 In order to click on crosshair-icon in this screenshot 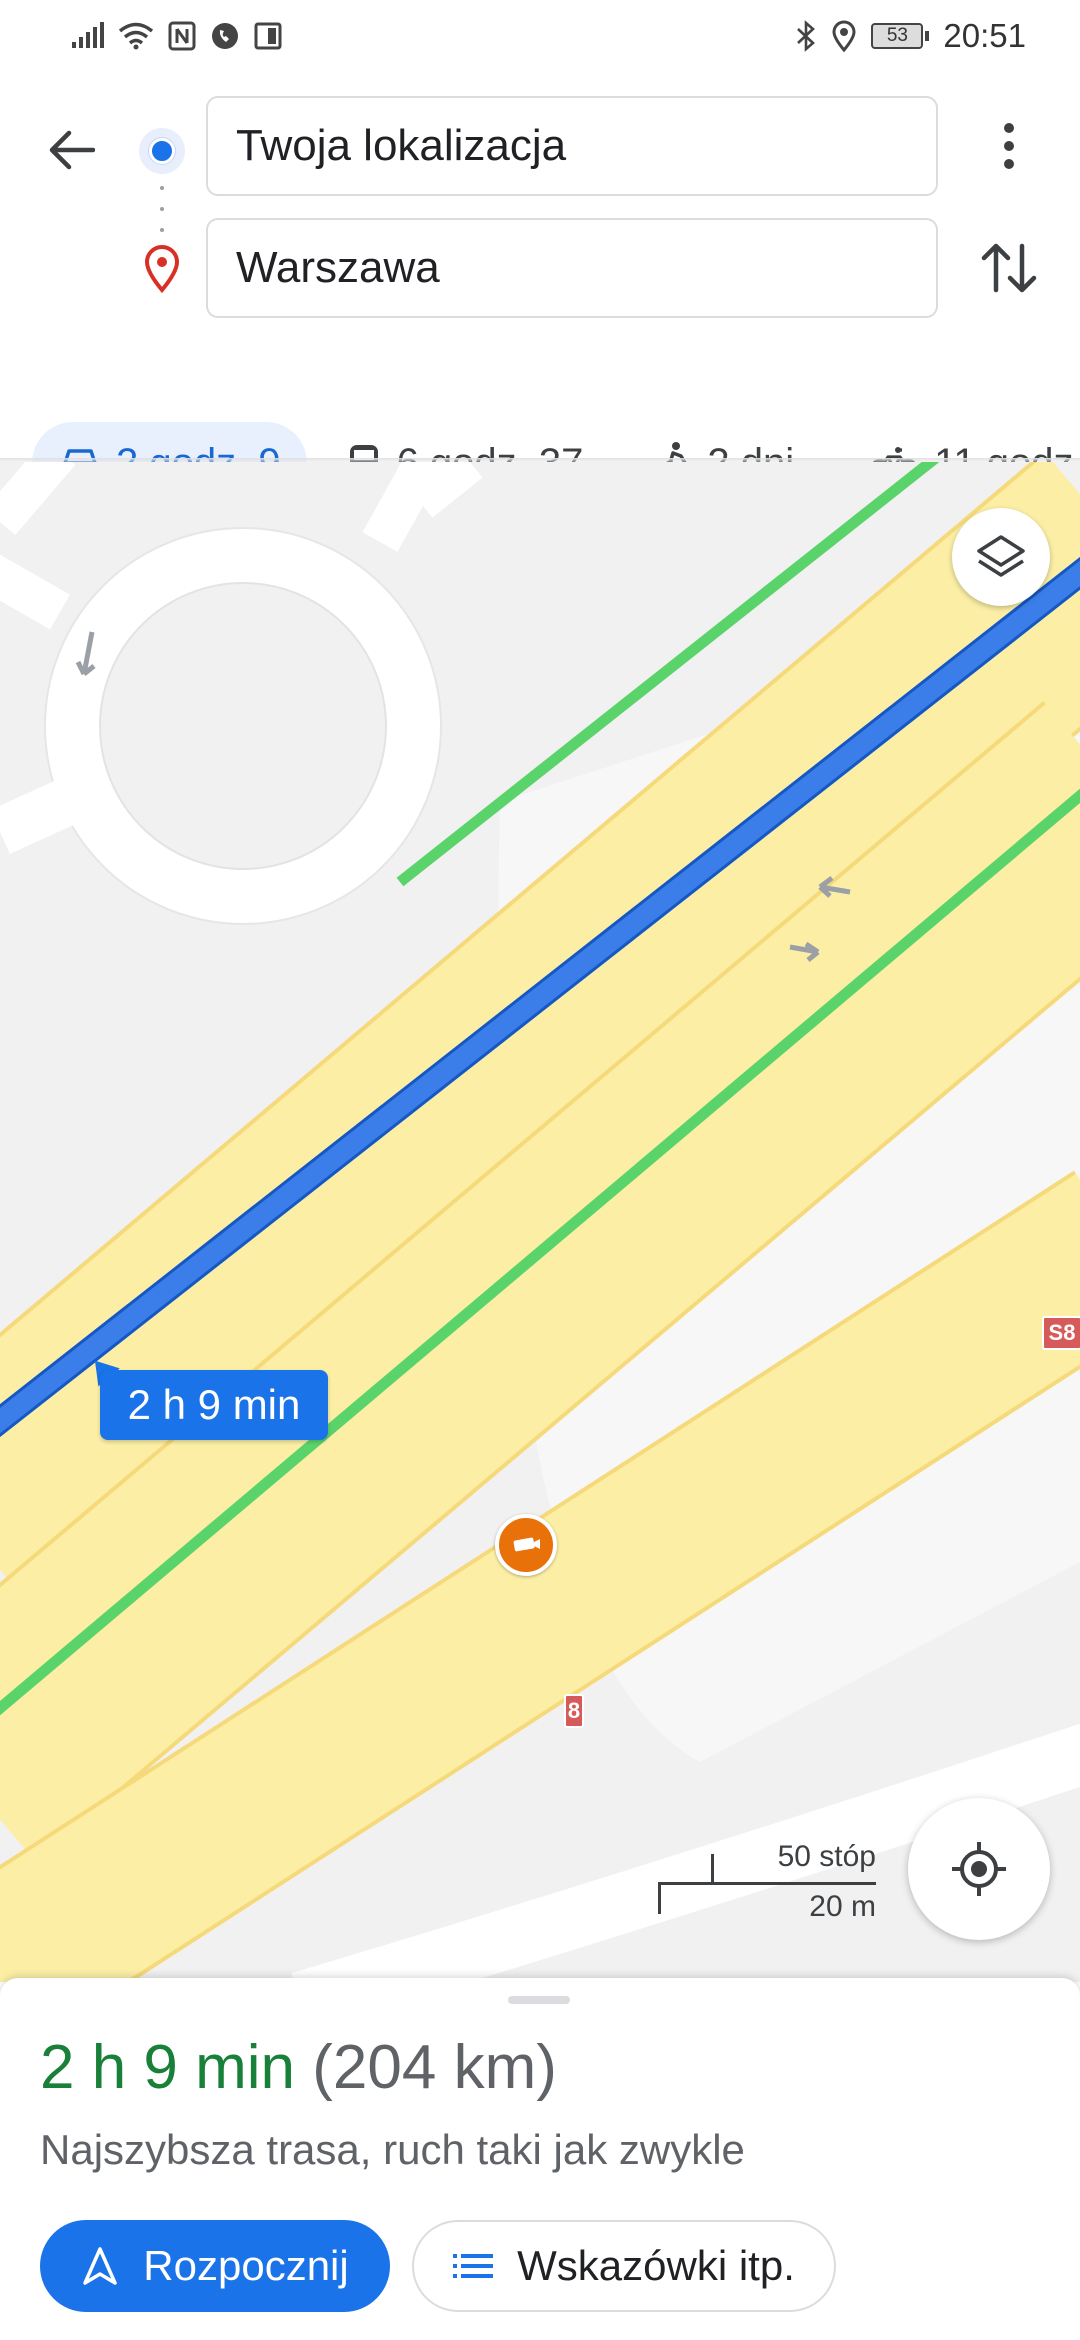, I will do `click(979, 1869)`.